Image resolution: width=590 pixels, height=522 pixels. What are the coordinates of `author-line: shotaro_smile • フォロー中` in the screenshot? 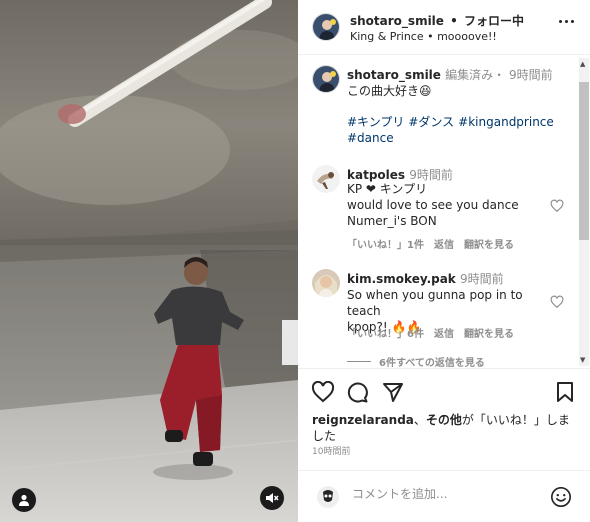 It's located at (437, 20).